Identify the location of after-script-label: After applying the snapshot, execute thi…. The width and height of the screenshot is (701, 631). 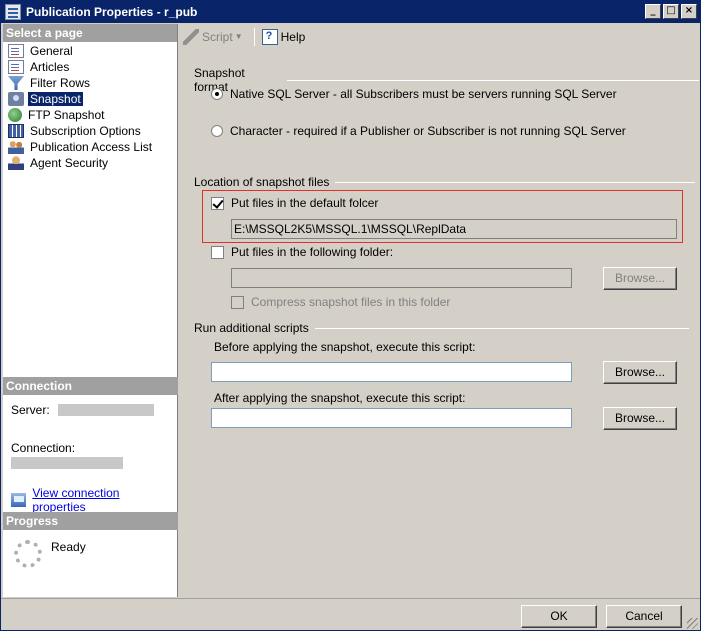
(340, 398).